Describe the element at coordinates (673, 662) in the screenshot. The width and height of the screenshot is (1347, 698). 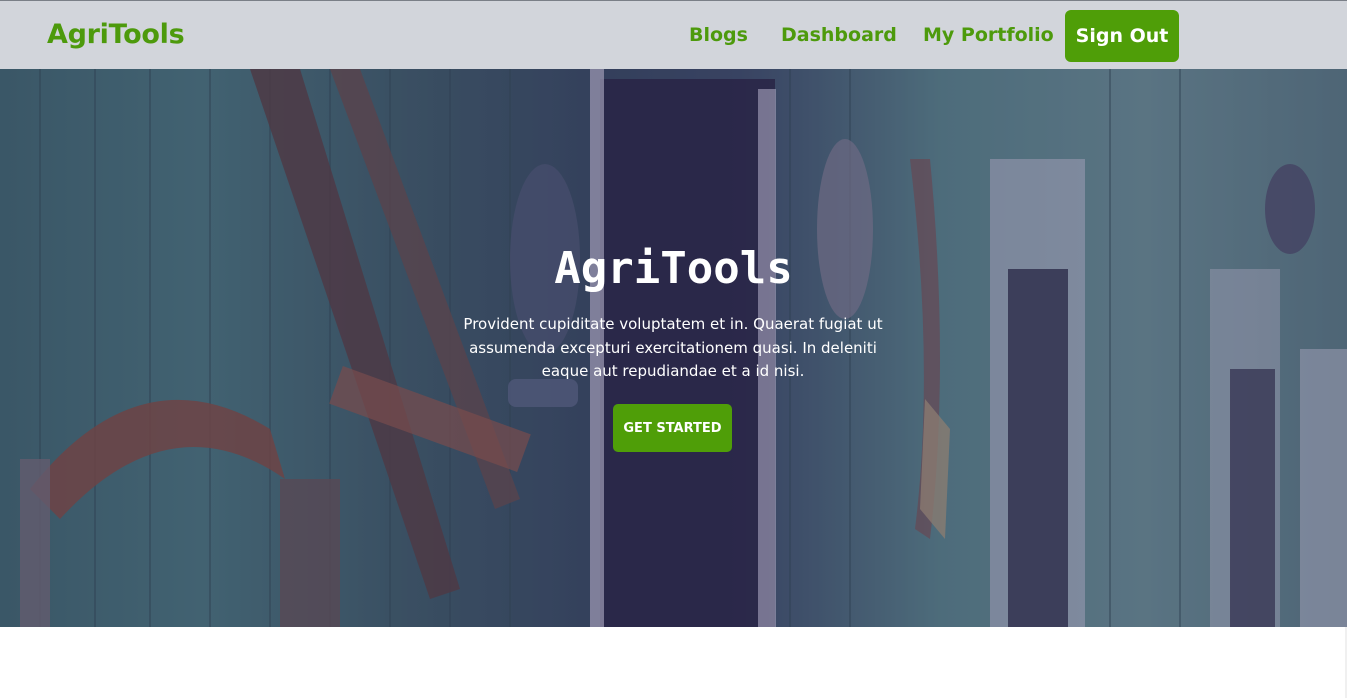
I see `page-content-area` at that location.